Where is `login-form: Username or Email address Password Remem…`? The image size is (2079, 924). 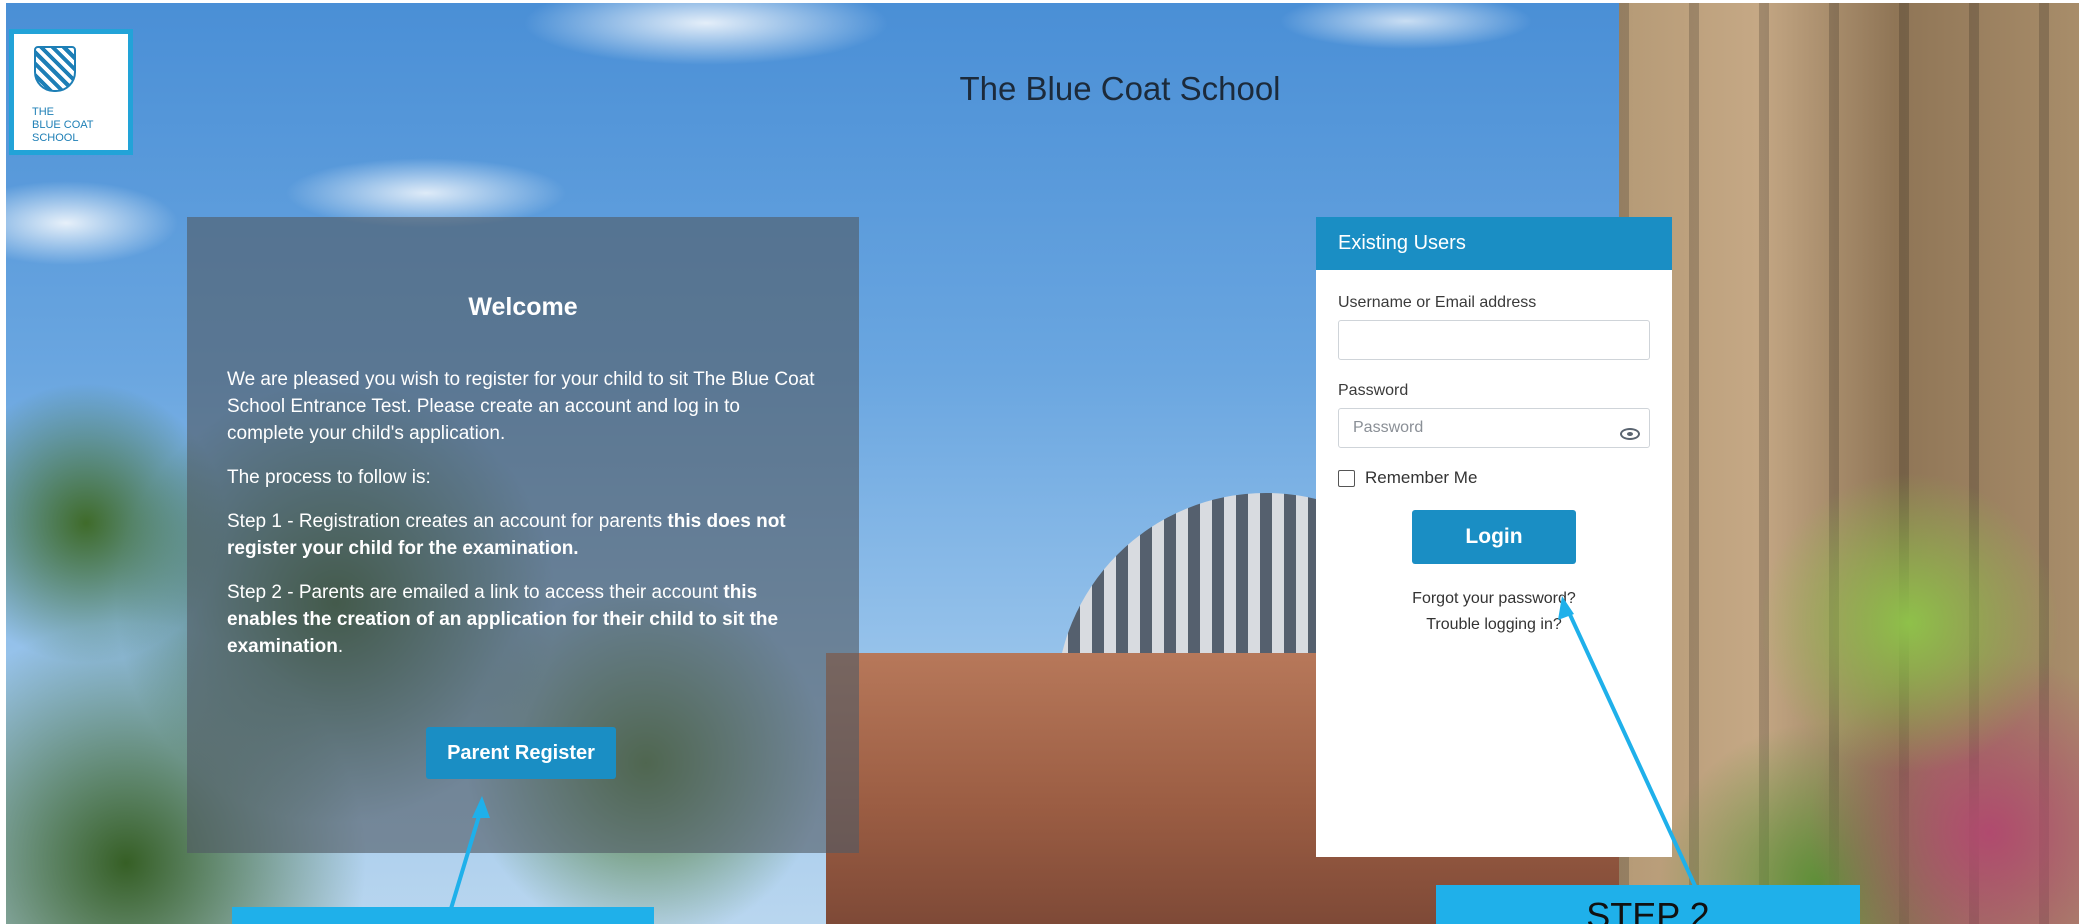
login-form: Username or Email address Password Remem… is located at coordinates (1494, 466).